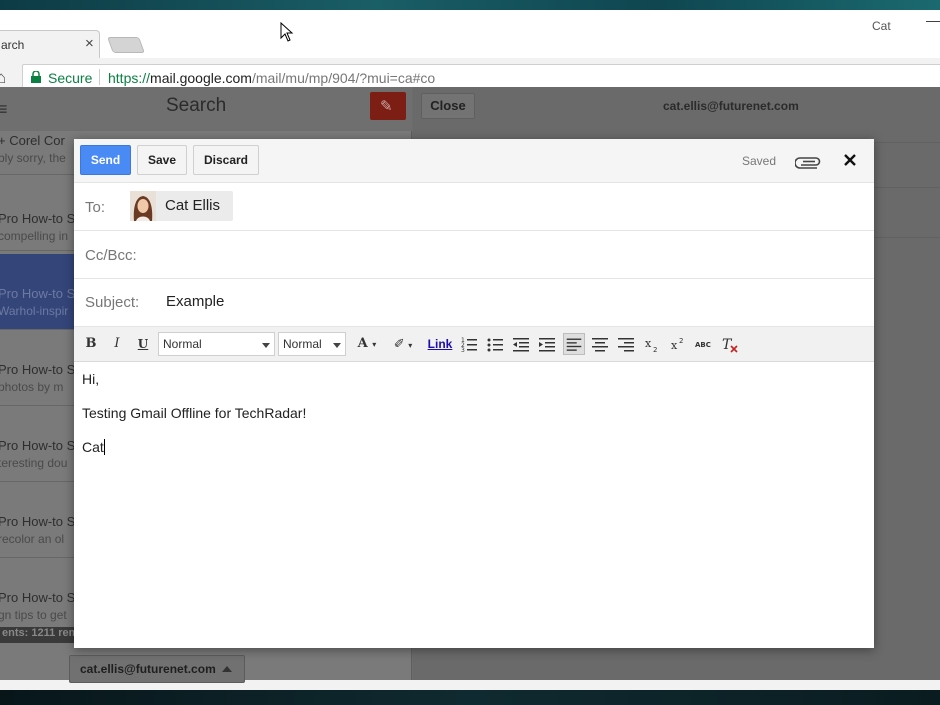 The width and height of the screenshot is (940, 705). Describe the element at coordinates (933, 20) in the screenshot. I see `minimize-button: —` at that location.